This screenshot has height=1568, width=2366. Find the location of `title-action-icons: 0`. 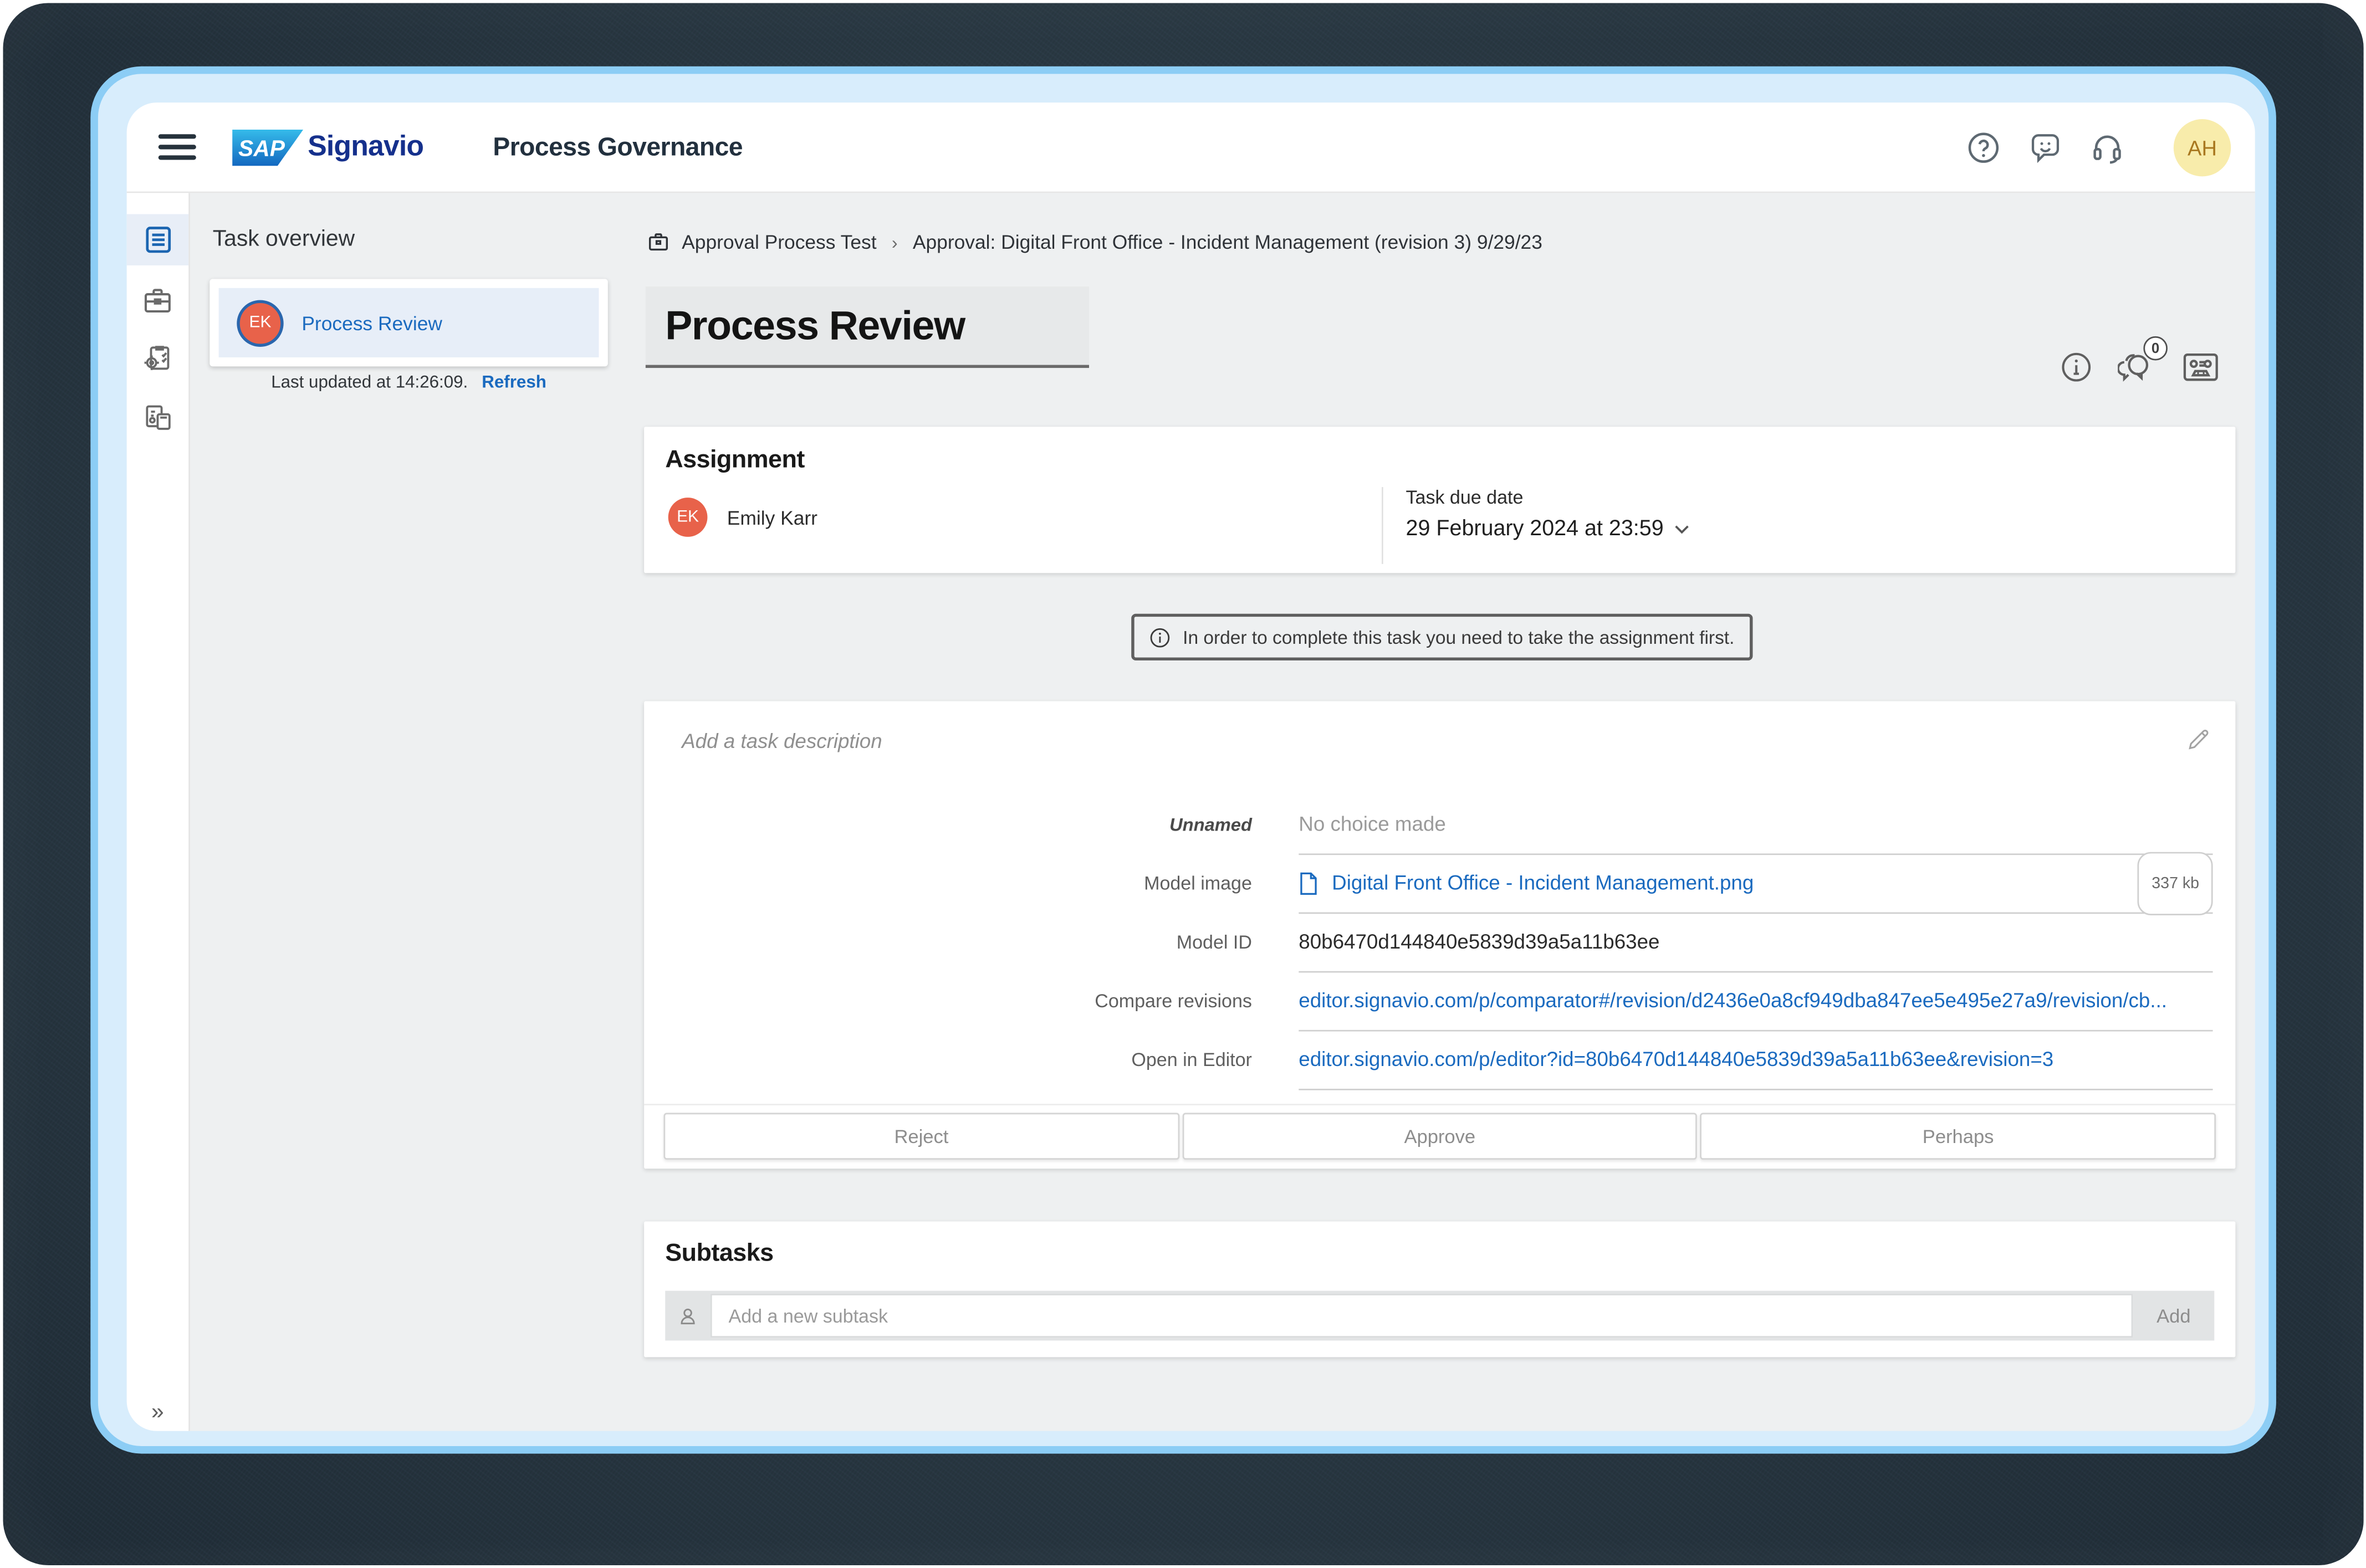

title-action-icons: 0 is located at coordinates (2140, 359).